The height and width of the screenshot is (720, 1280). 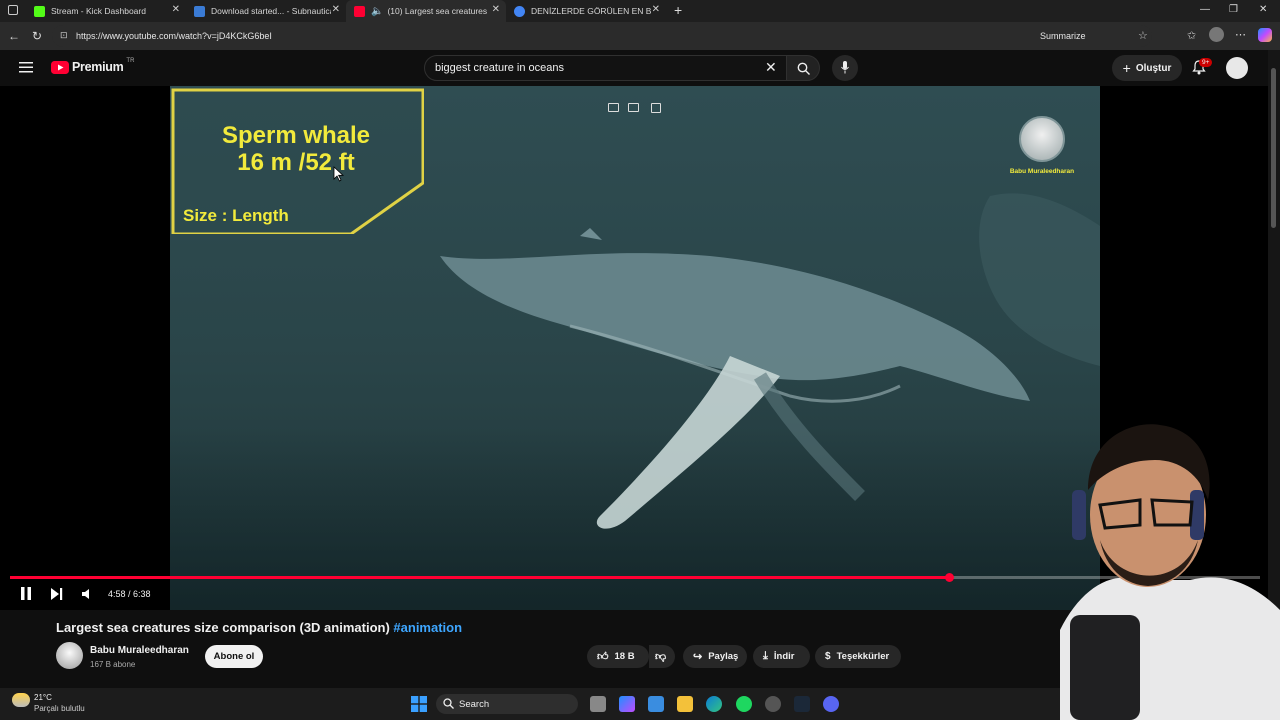 I want to click on account-avatar, so click(x=1237, y=68).